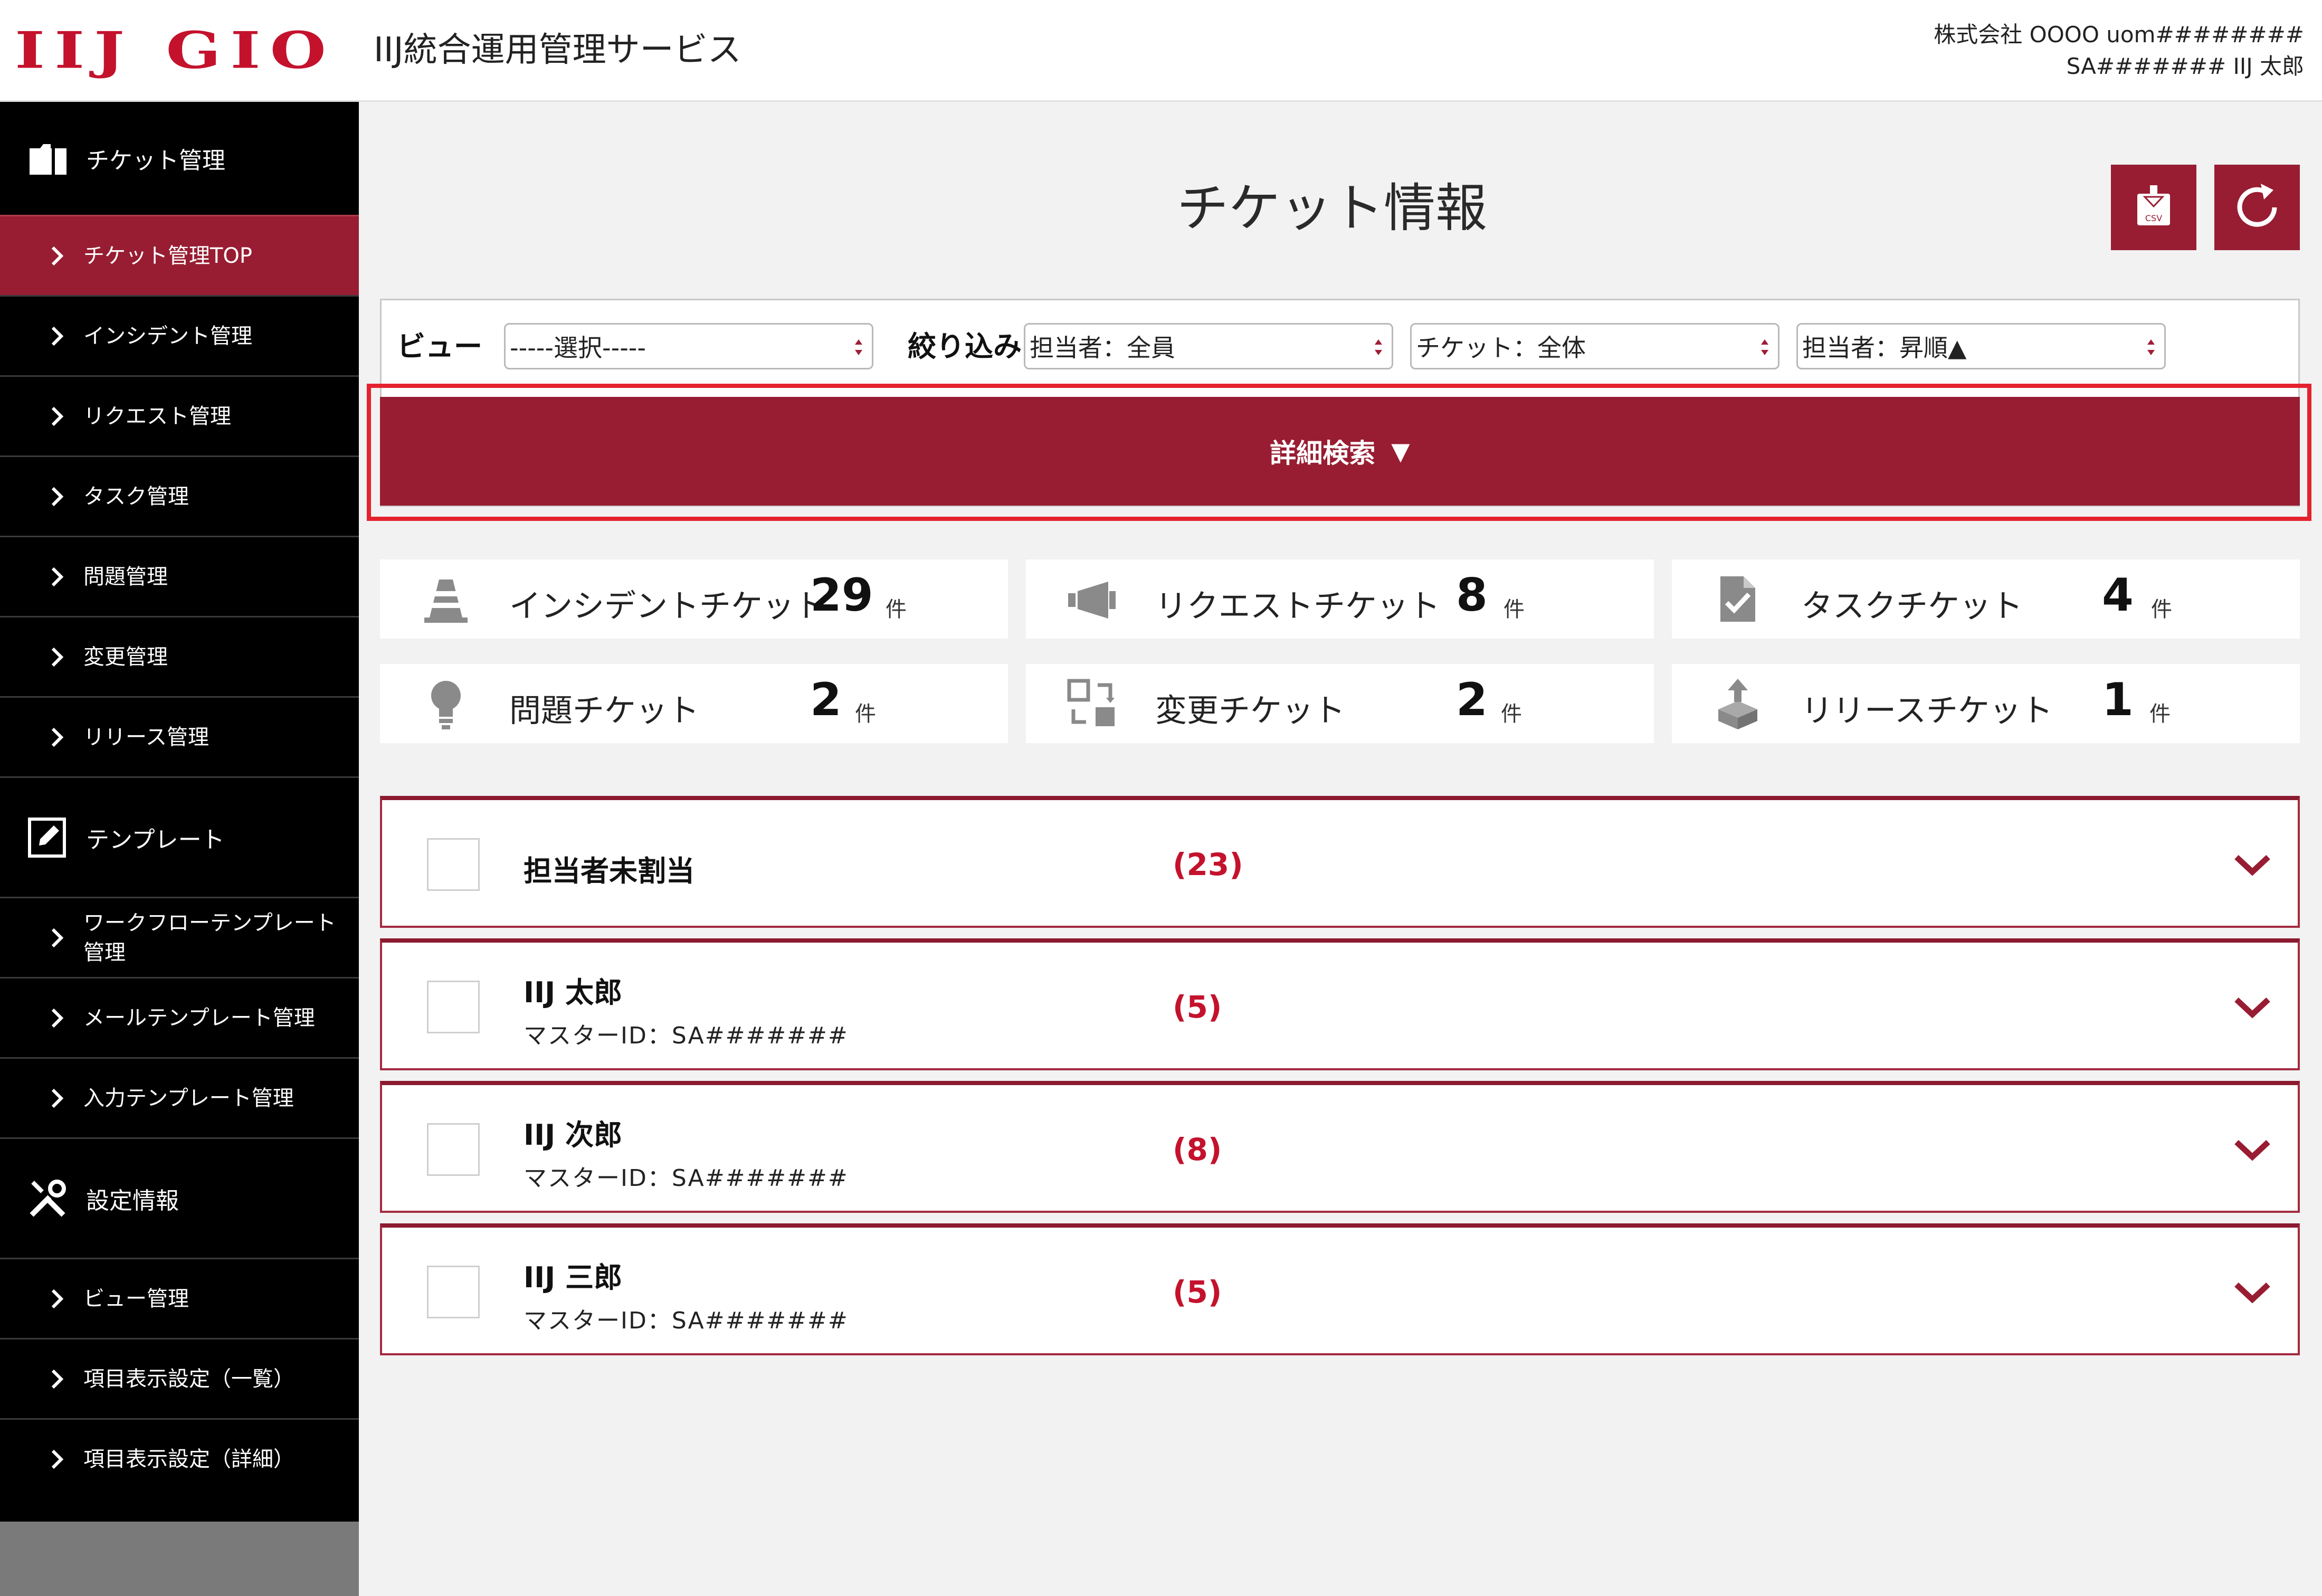 The width and height of the screenshot is (2322, 1596). I want to click on sidebar-item-label: リクエスト管理, so click(157, 416).